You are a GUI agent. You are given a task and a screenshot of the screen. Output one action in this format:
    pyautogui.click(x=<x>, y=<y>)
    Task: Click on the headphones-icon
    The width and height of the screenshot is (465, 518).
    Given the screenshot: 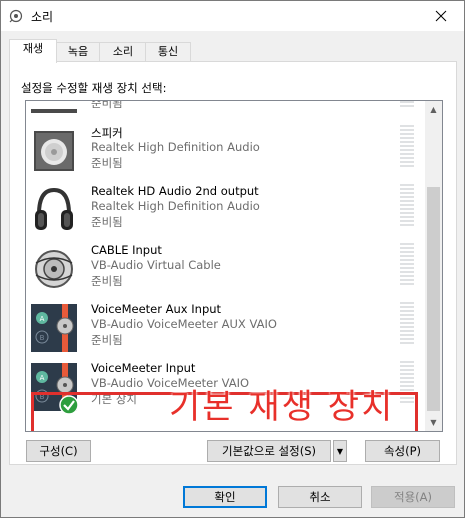 What is the action you would take?
    pyautogui.click(x=54, y=208)
    